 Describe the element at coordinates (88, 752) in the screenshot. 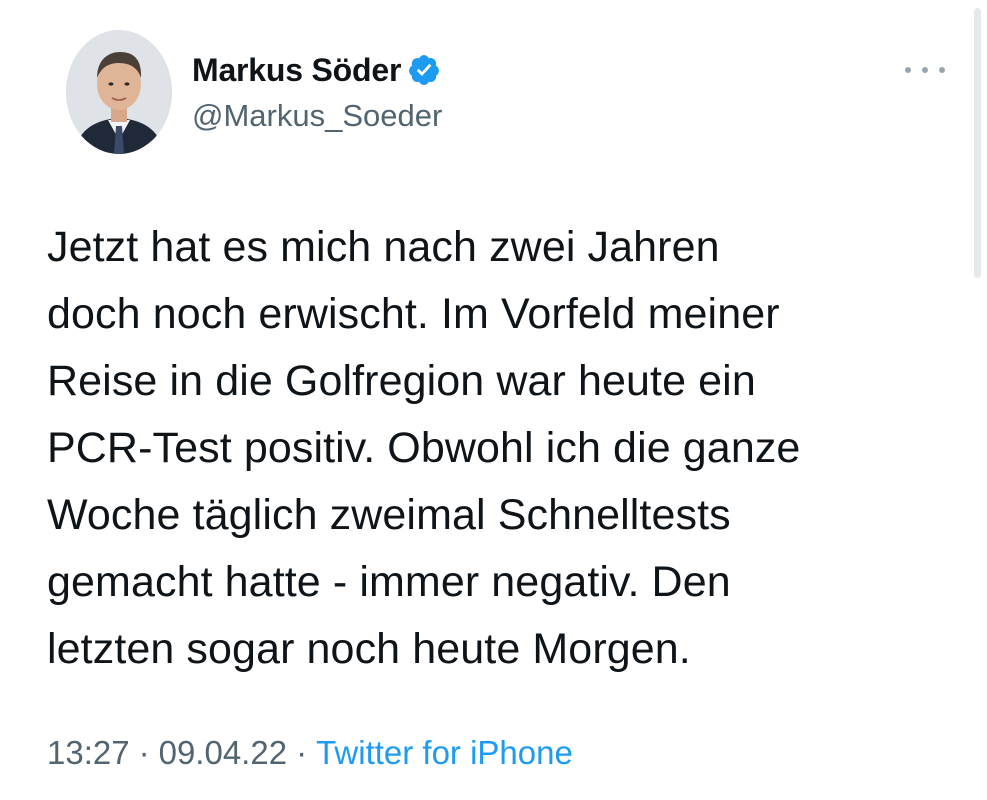

I see `tweet-time: 13:27` at that location.